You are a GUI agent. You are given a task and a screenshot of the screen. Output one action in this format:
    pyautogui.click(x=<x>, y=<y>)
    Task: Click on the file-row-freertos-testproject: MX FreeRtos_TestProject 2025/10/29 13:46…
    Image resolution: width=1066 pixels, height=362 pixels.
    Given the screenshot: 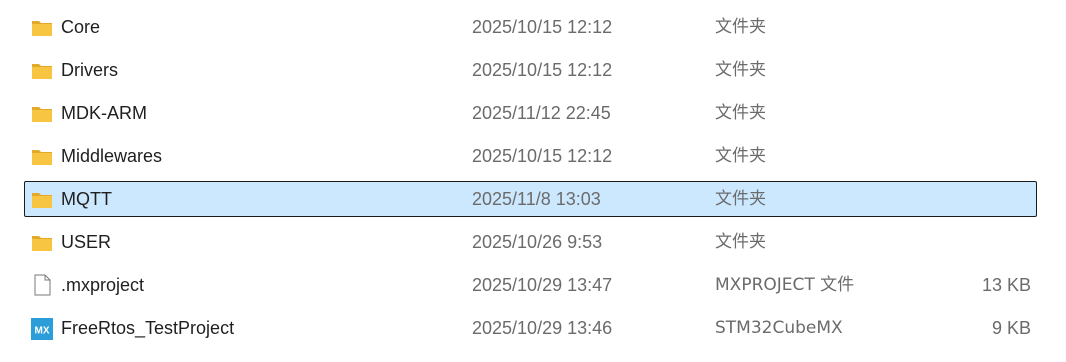 What is the action you would take?
    pyautogui.click(x=530, y=328)
    